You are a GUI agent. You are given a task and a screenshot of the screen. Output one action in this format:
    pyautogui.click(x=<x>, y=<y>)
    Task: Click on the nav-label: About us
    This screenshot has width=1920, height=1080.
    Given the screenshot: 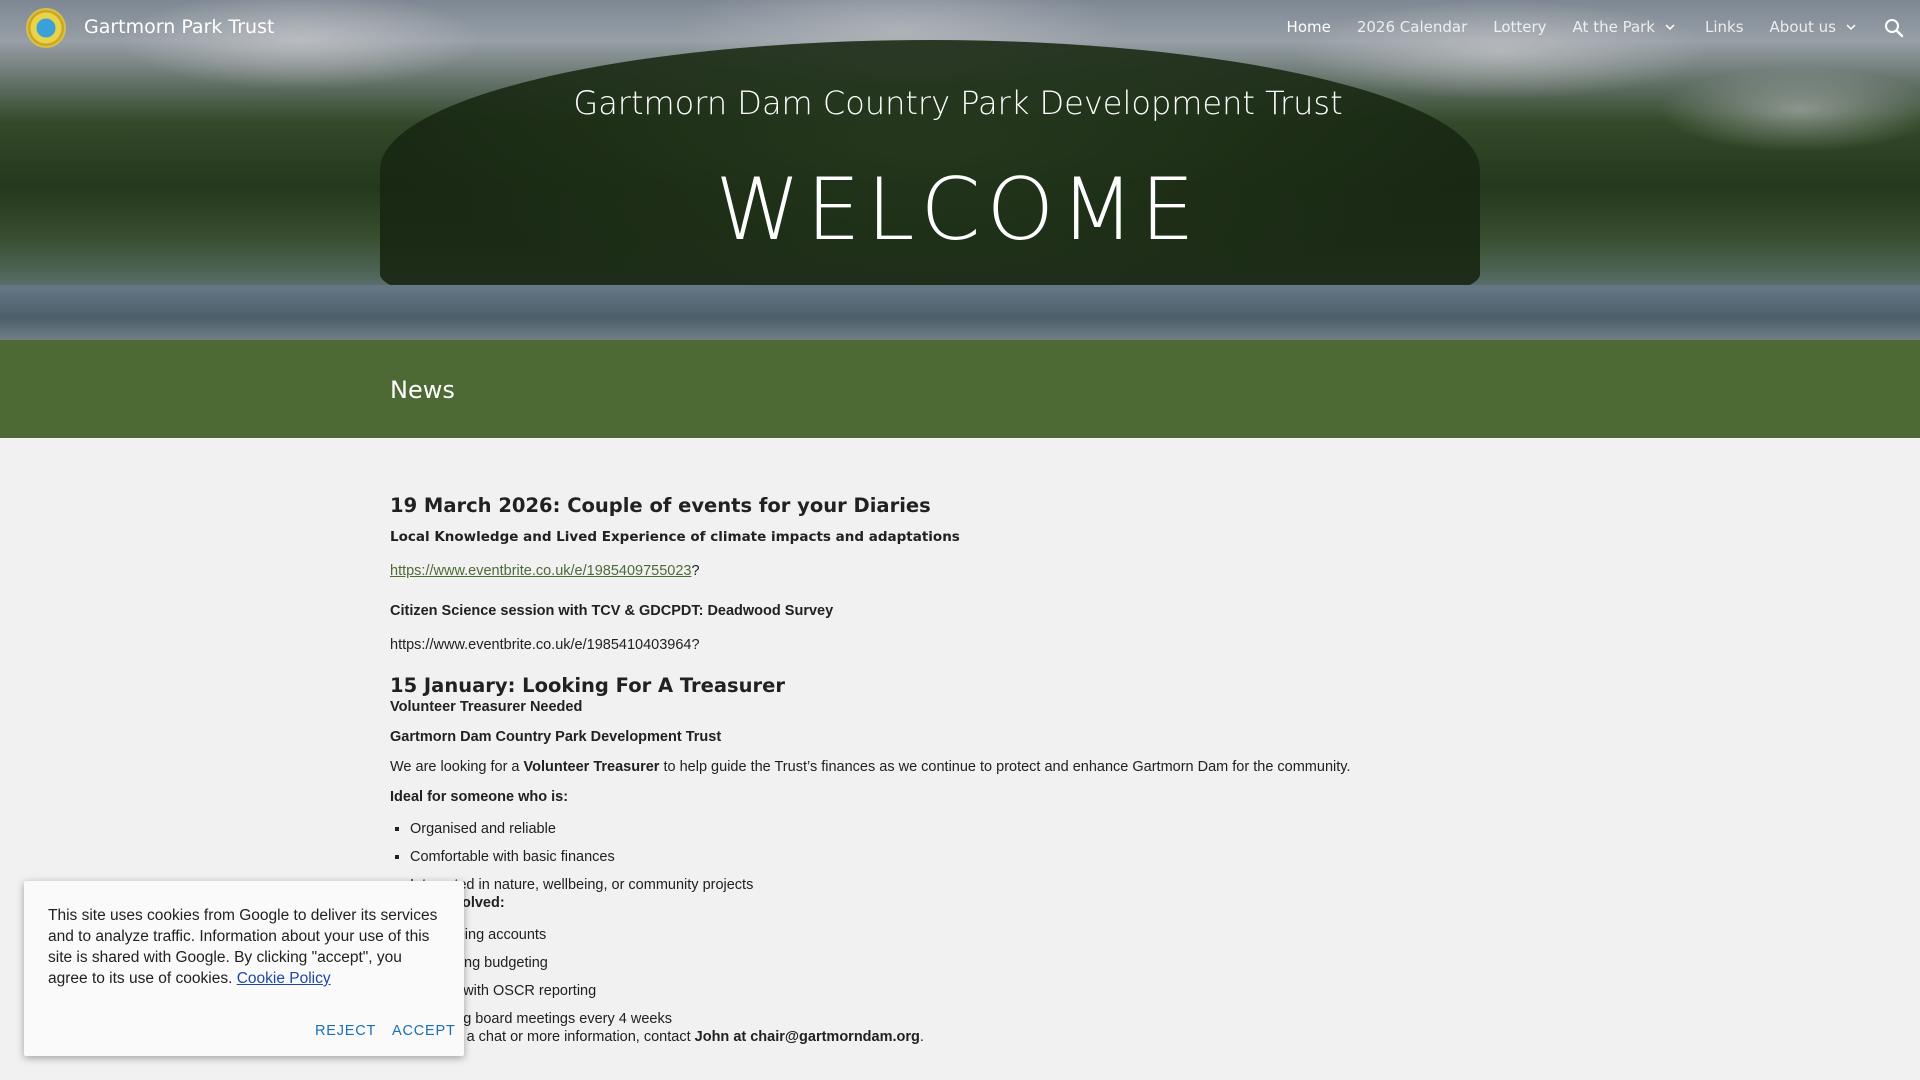 What is the action you would take?
    pyautogui.click(x=1802, y=27)
    